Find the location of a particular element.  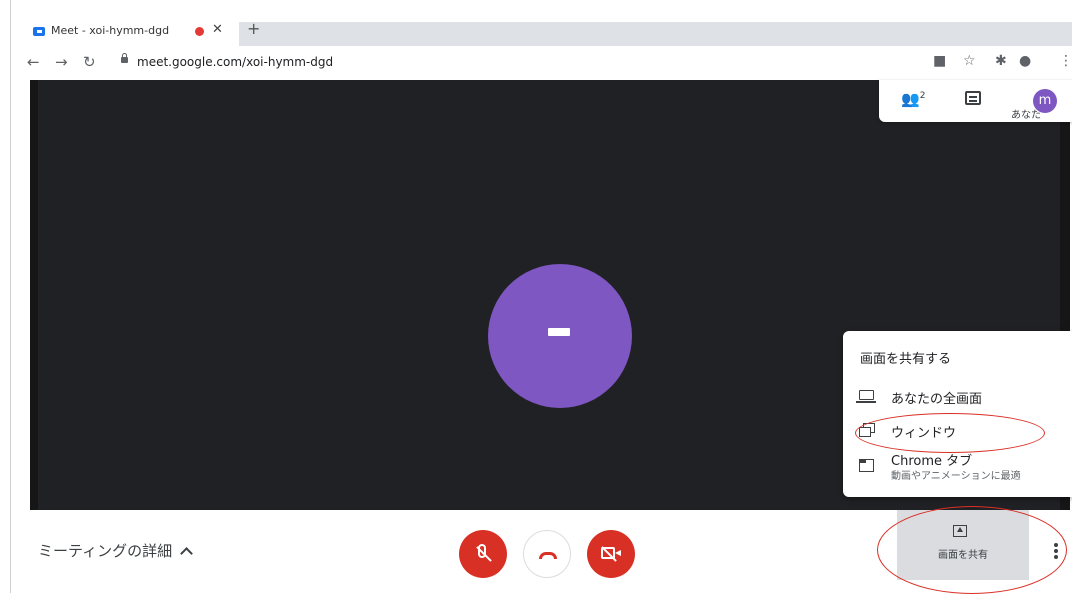

people-icon: 👥 is located at coordinates (910, 99).